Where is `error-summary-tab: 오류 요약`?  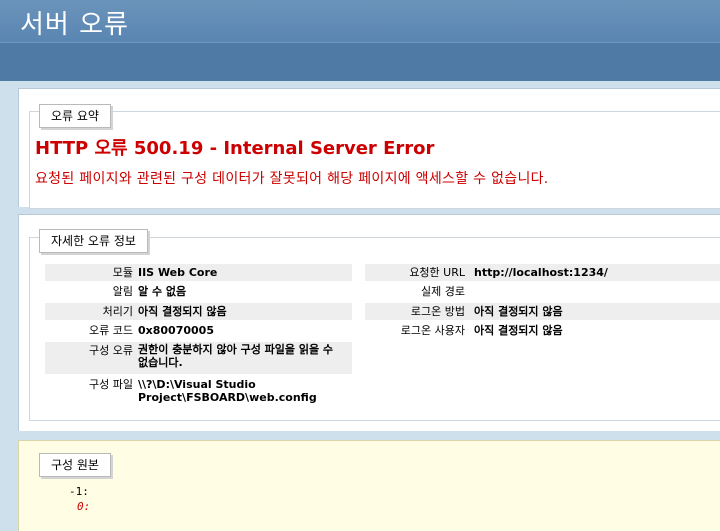 error-summary-tab: 오류 요약 is located at coordinates (75, 116).